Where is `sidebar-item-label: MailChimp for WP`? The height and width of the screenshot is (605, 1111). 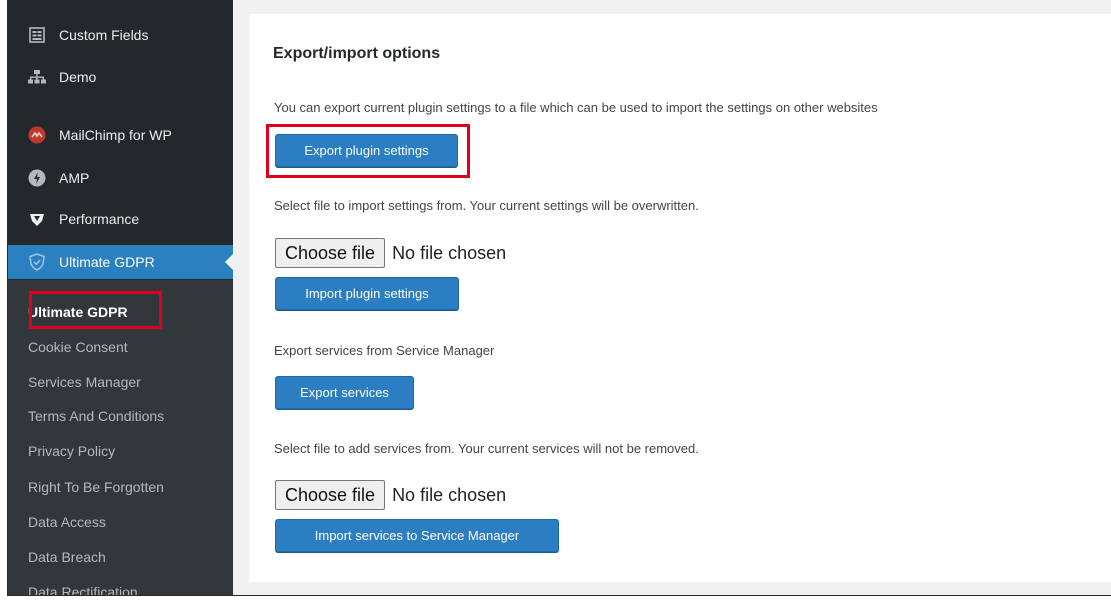
sidebar-item-label: MailChimp for WP is located at coordinates (115, 135).